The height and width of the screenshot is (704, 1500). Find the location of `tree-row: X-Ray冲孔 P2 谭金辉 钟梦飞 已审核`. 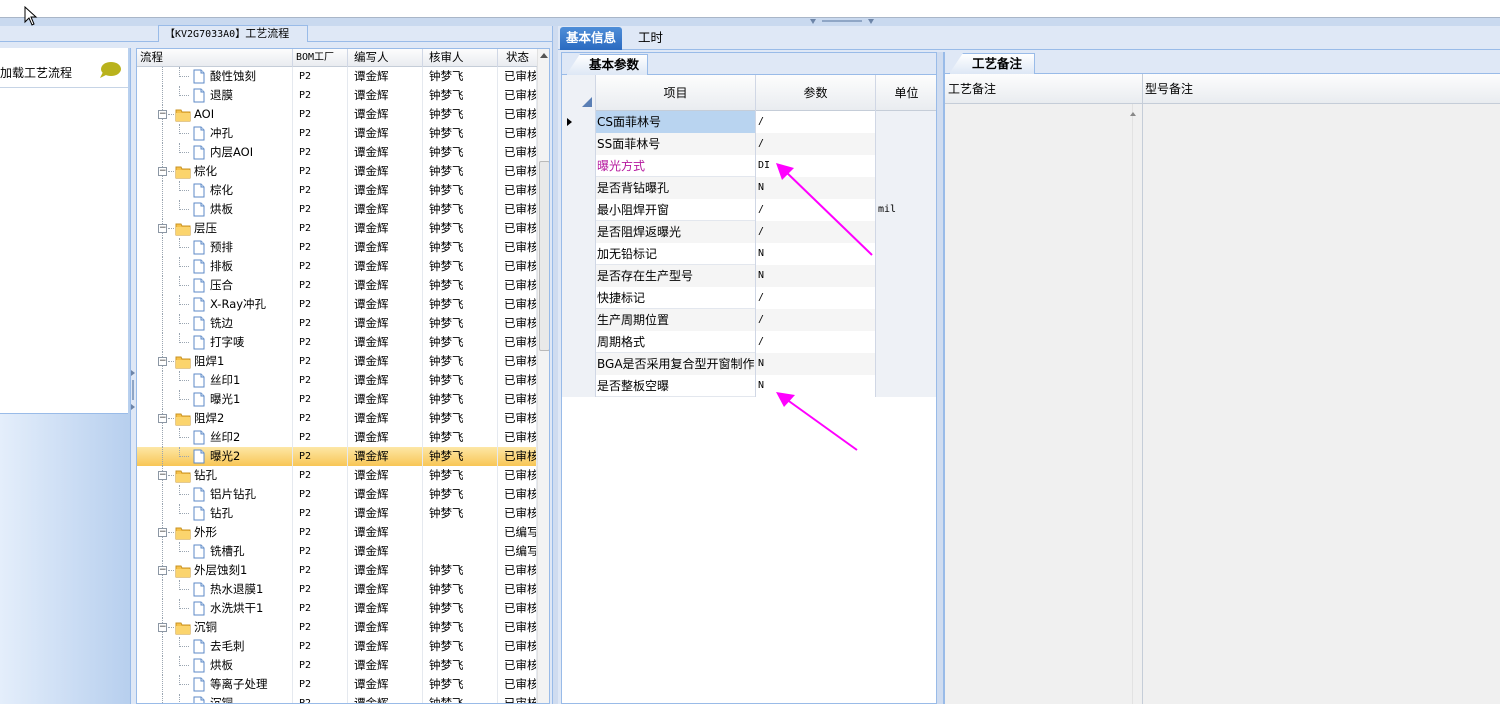

tree-row: X-Ray冲孔 P2 谭金辉 钟梦飞 已审核 is located at coordinates (337, 304).